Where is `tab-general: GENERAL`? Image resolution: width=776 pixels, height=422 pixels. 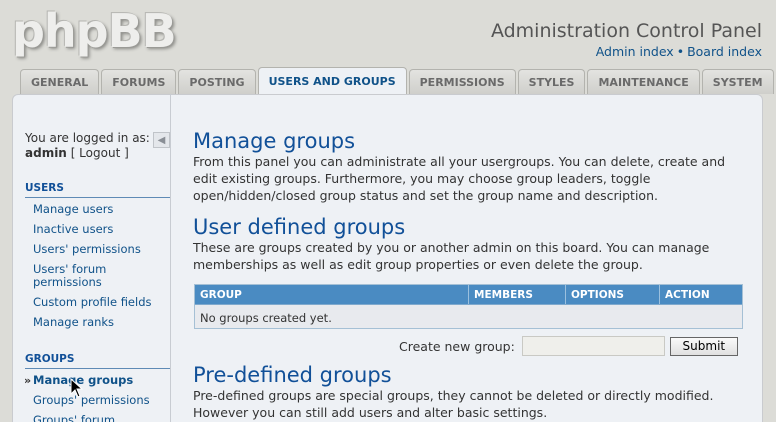 tab-general: GENERAL is located at coordinates (60, 81).